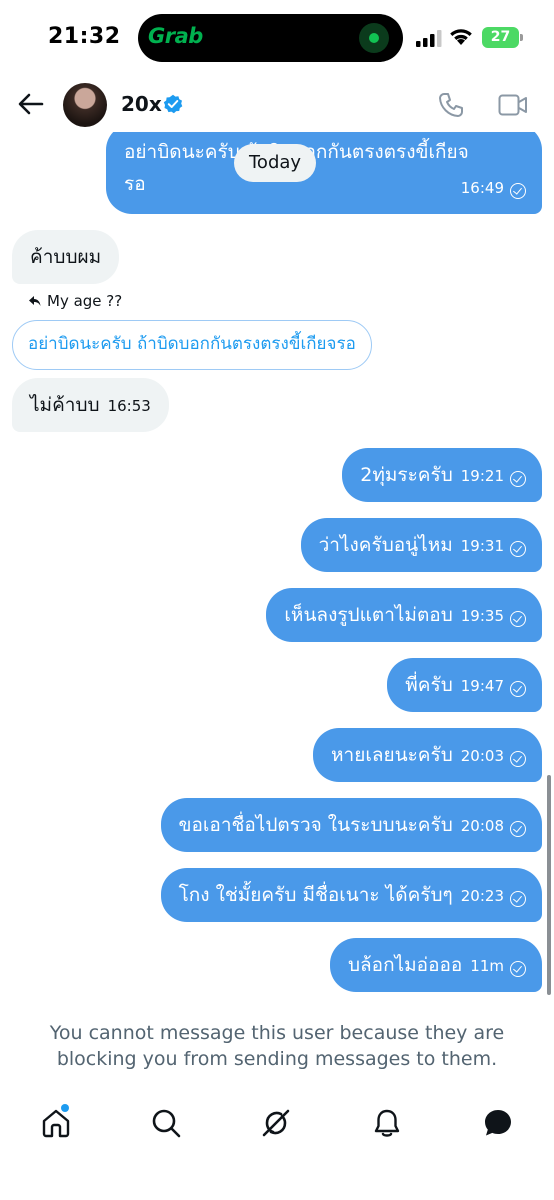  I want to click on bottom-navigation, so click(277, 1128).